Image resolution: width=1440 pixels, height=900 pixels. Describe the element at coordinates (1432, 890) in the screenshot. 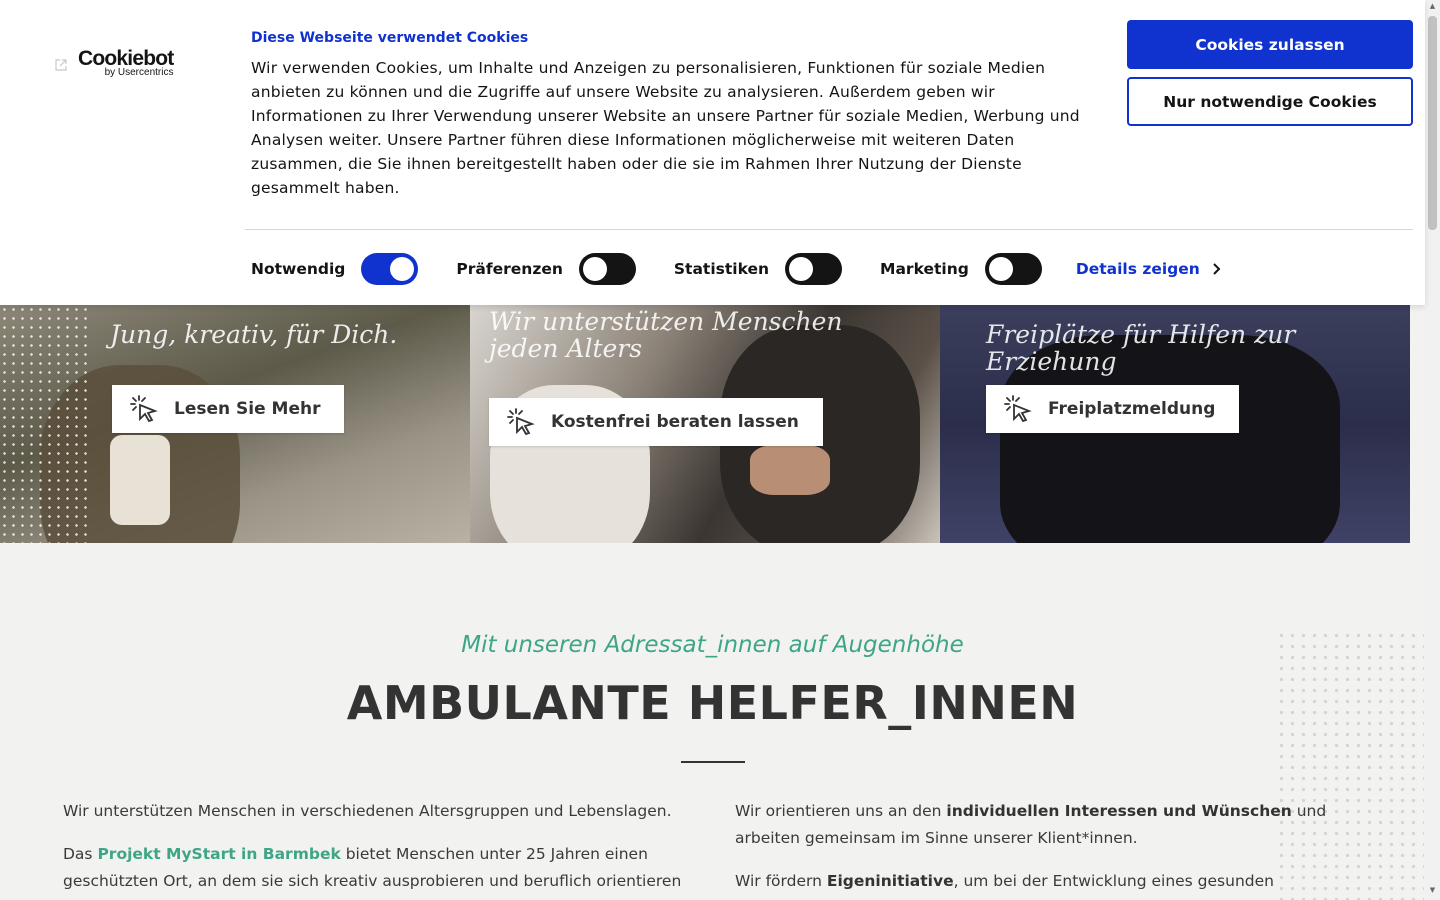

I see `scroll-down-icon: ▼` at that location.